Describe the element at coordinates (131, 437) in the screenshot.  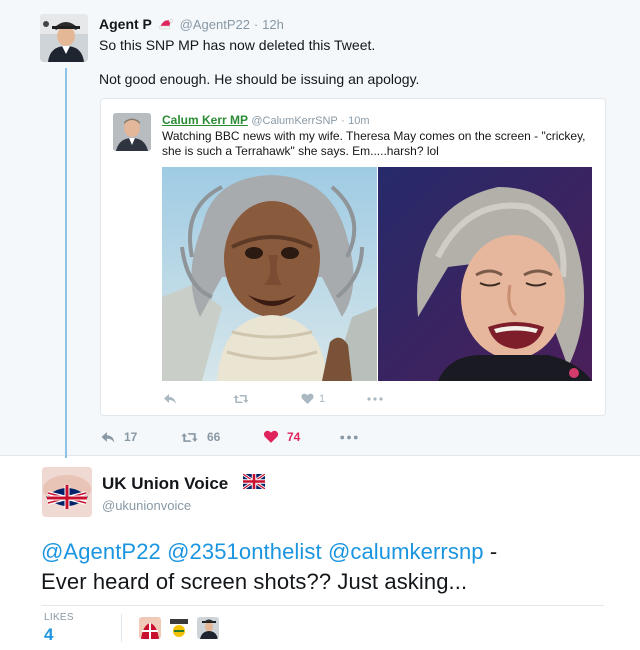
I see `reply-count: 17` at that location.